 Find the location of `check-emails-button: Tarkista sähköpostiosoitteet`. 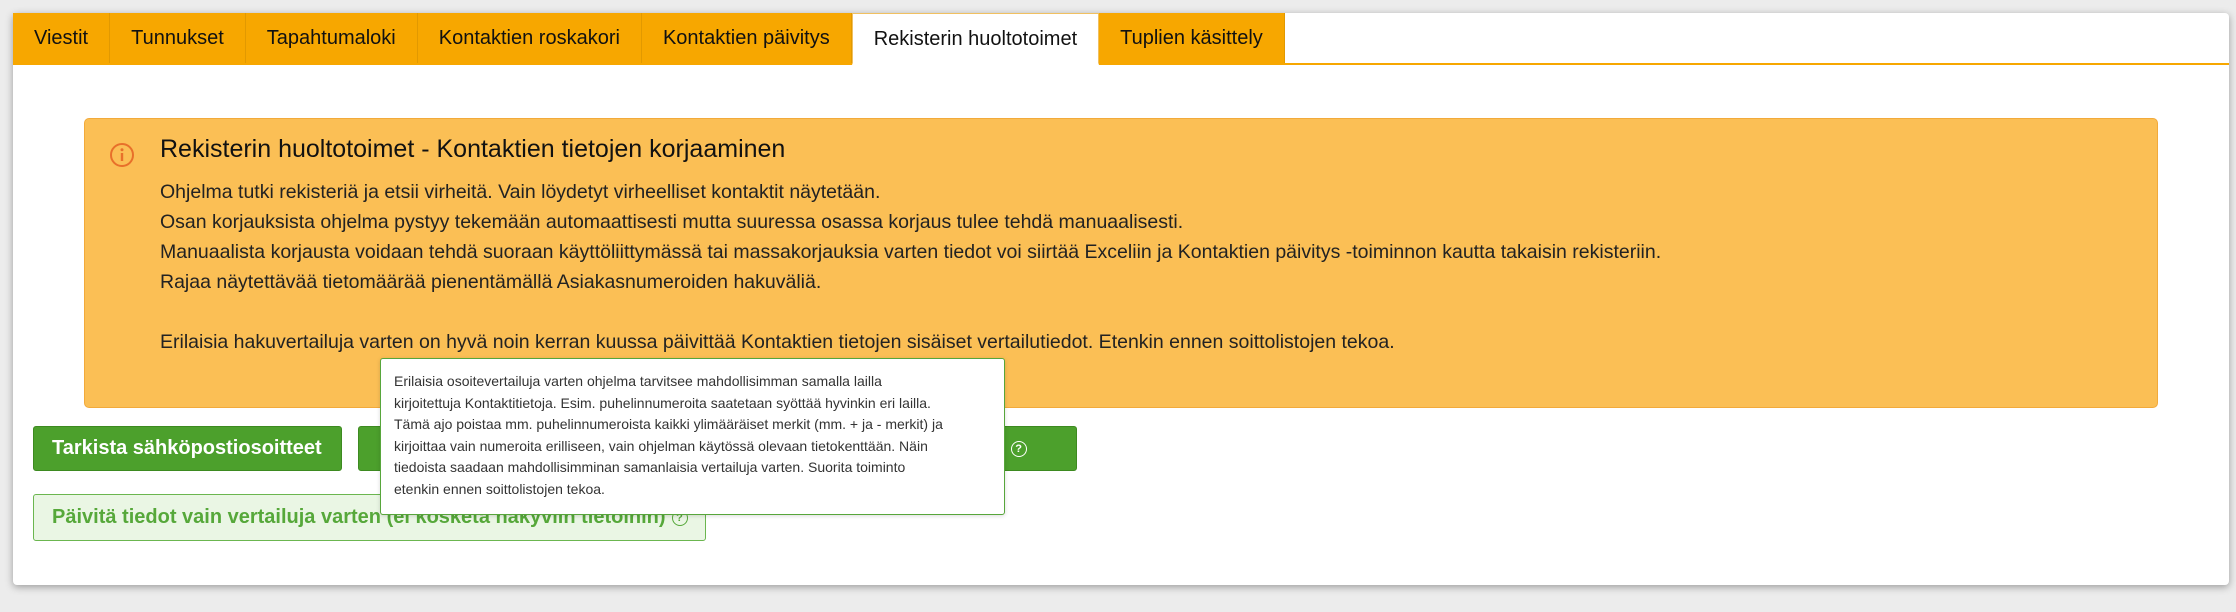

check-emails-button: Tarkista sähköpostiosoitteet is located at coordinates (187, 448).